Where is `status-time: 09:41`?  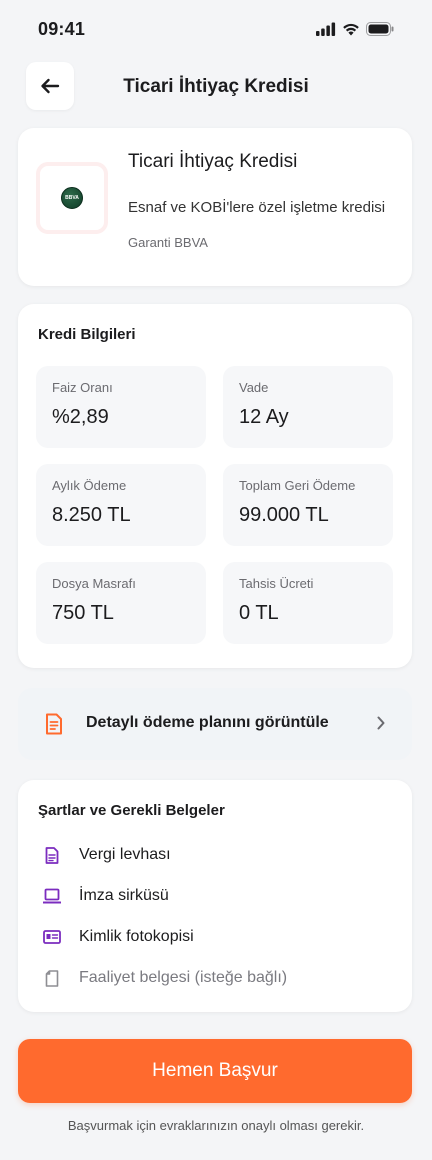 status-time: 09:41 is located at coordinates (62, 28).